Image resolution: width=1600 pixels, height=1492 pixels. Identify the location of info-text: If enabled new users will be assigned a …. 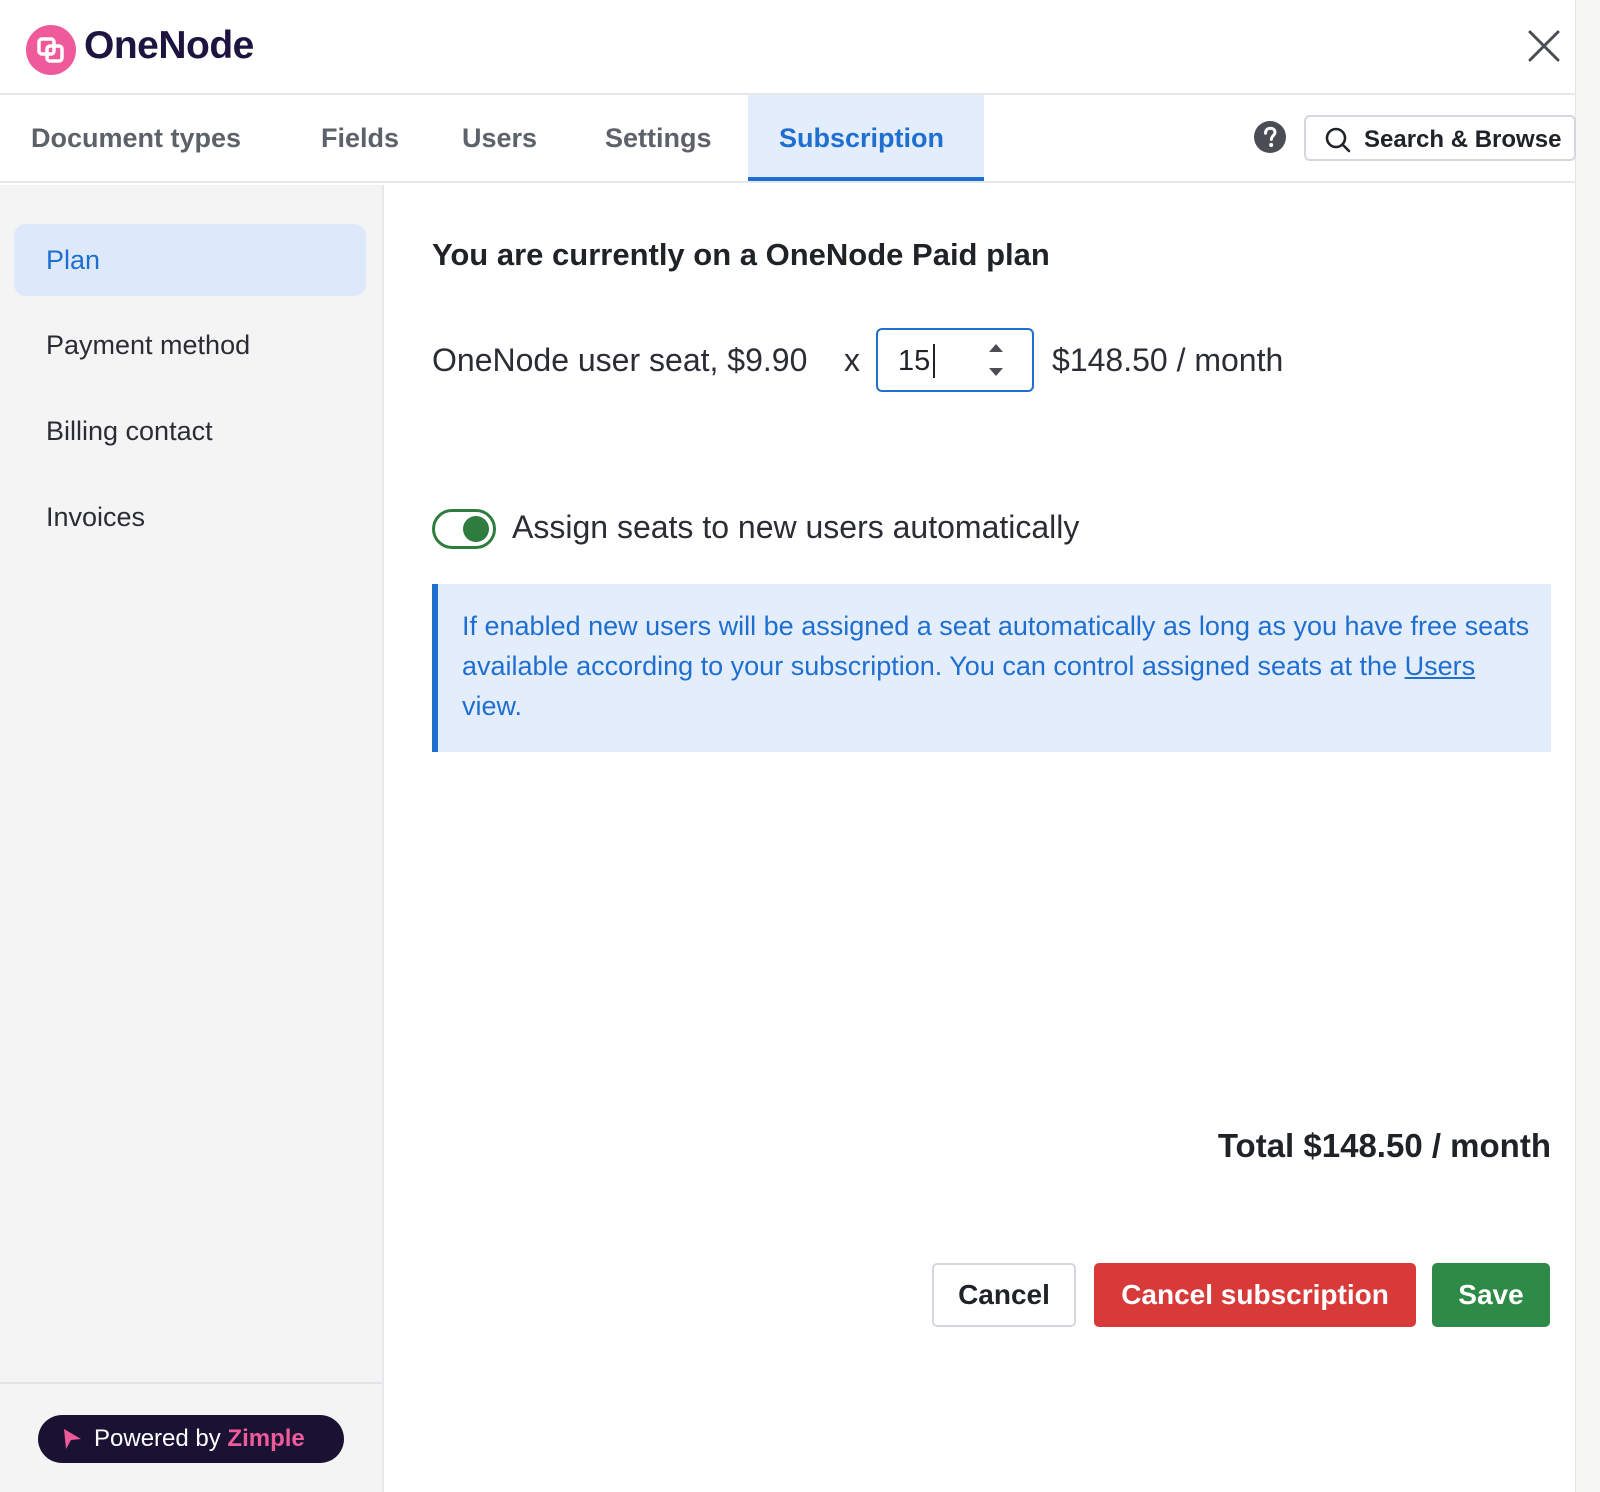
(1002, 666).